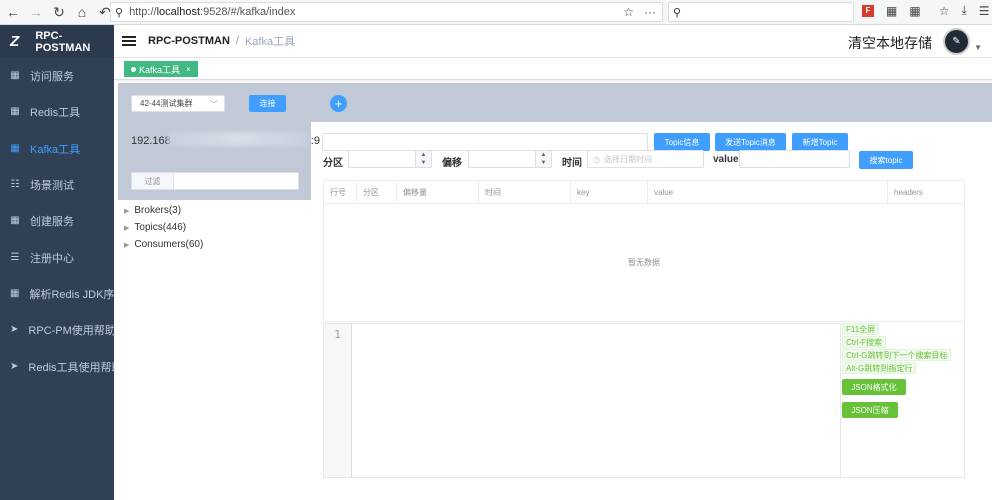 The width and height of the screenshot is (992, 500). Describe the element at coordinates (761, 12) in the screenshot. I see `browser-search-box: ⚲` at that location.